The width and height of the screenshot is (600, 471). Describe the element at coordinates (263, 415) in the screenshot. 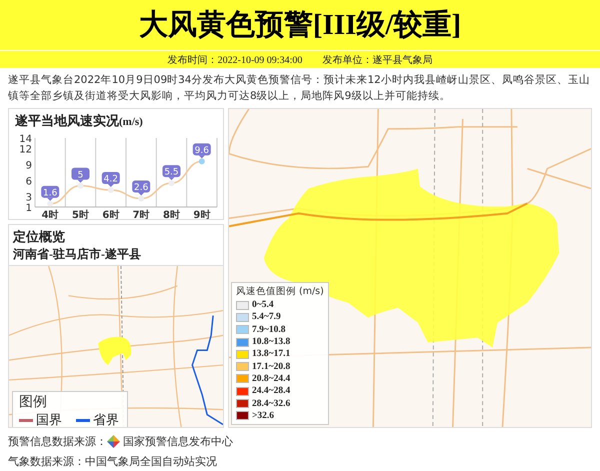

I see `legend-label: >32.6` at that location.